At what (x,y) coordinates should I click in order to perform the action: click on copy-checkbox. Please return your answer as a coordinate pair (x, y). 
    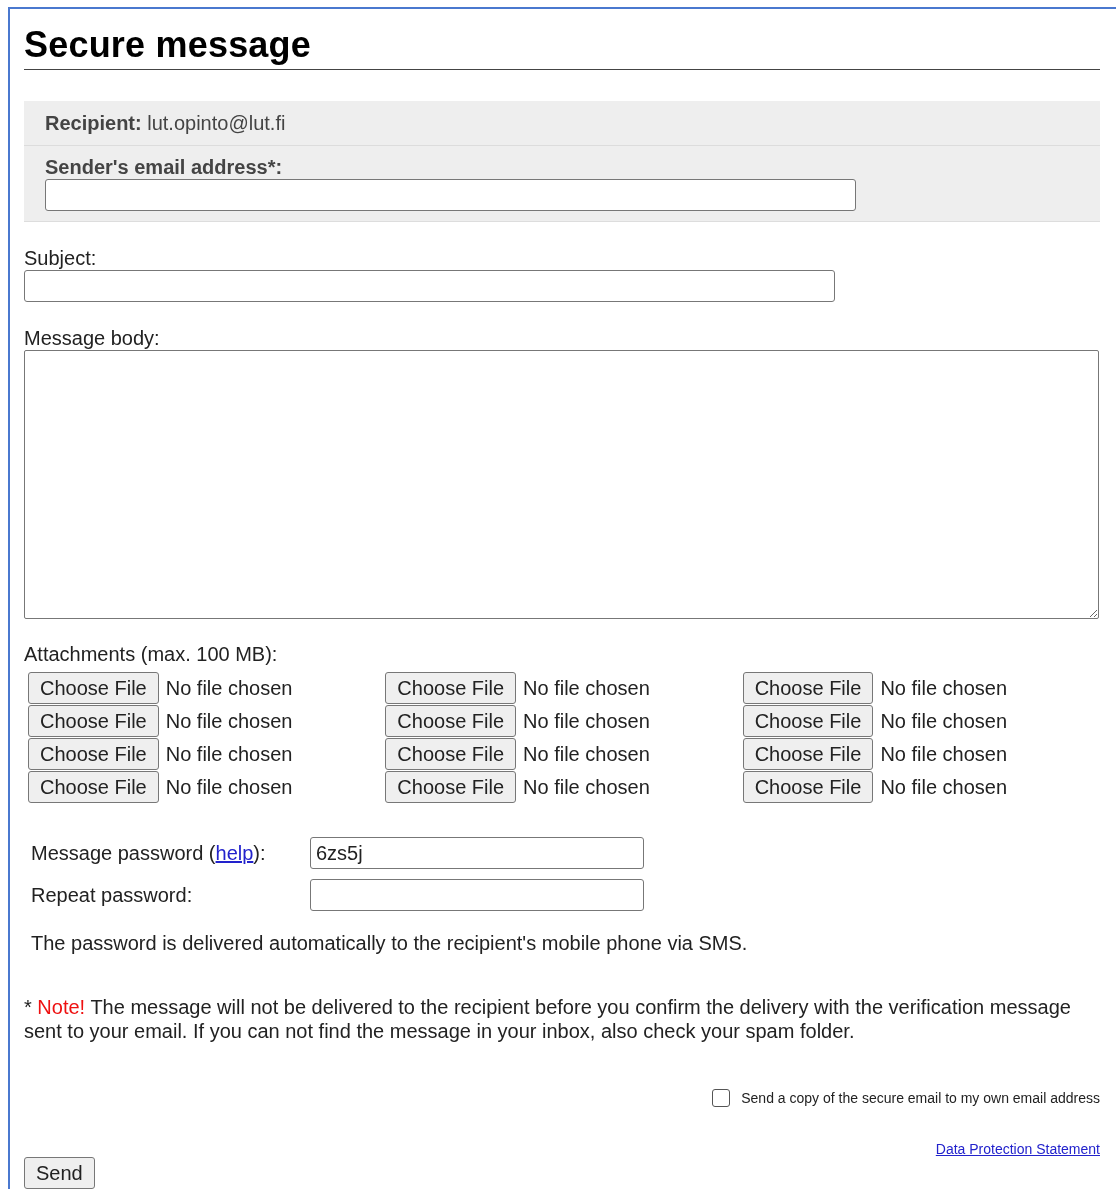
    Looking at the image, I should click on (721, 1098).